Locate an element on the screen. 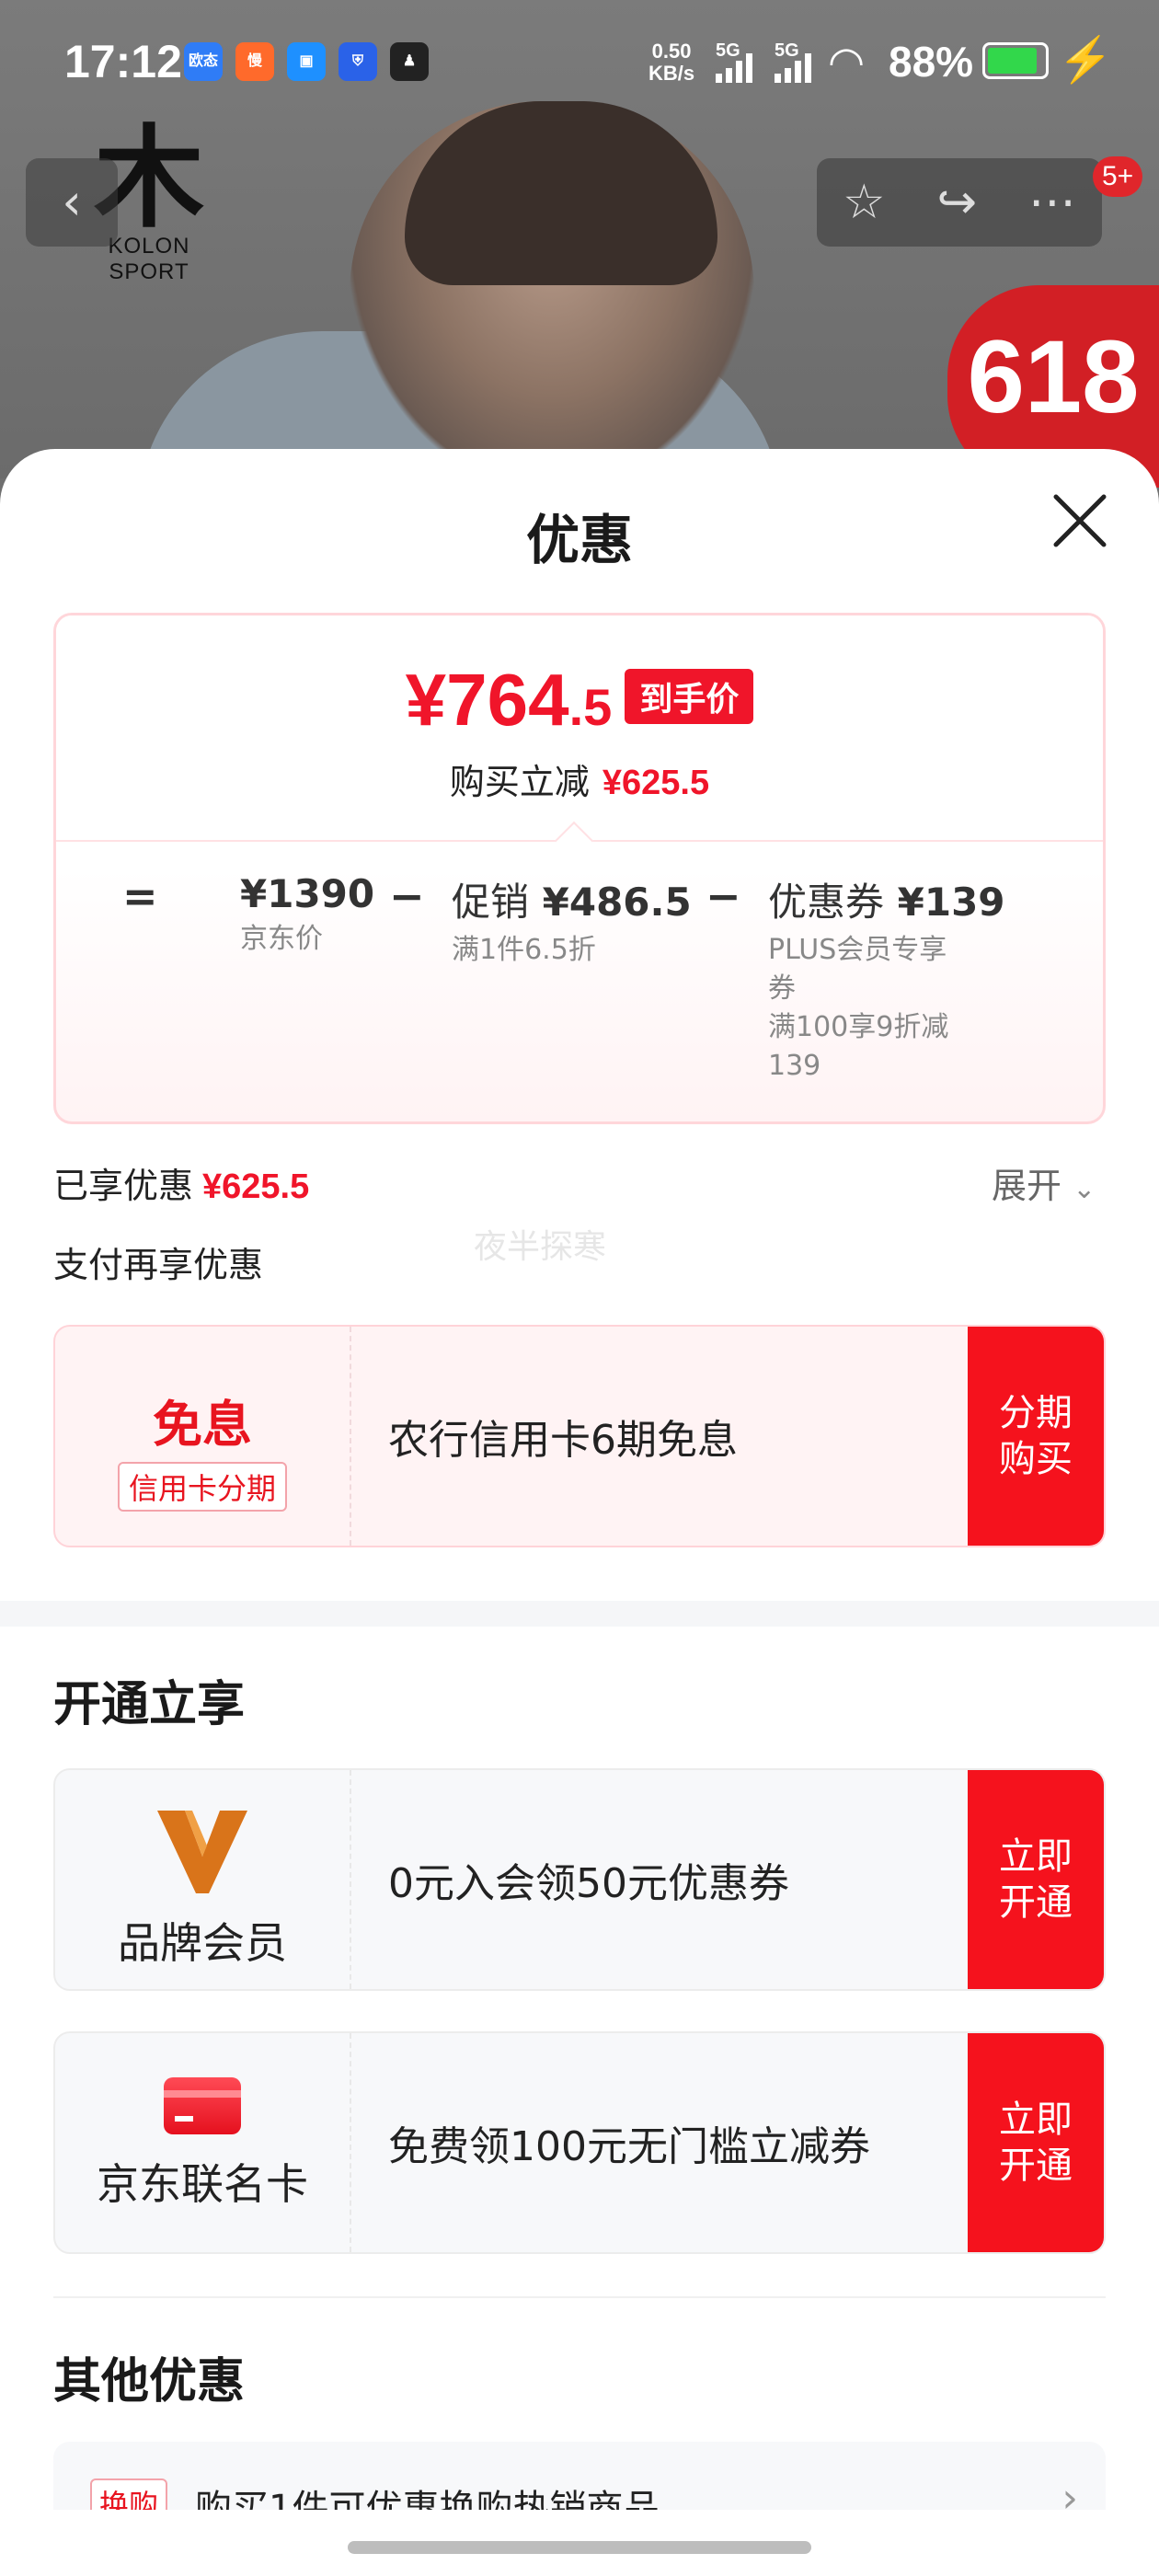 The width and height of the screenshot is (1159, 2576). promo-desc: 满1件6.5折 is located at coordinates (524, 950).